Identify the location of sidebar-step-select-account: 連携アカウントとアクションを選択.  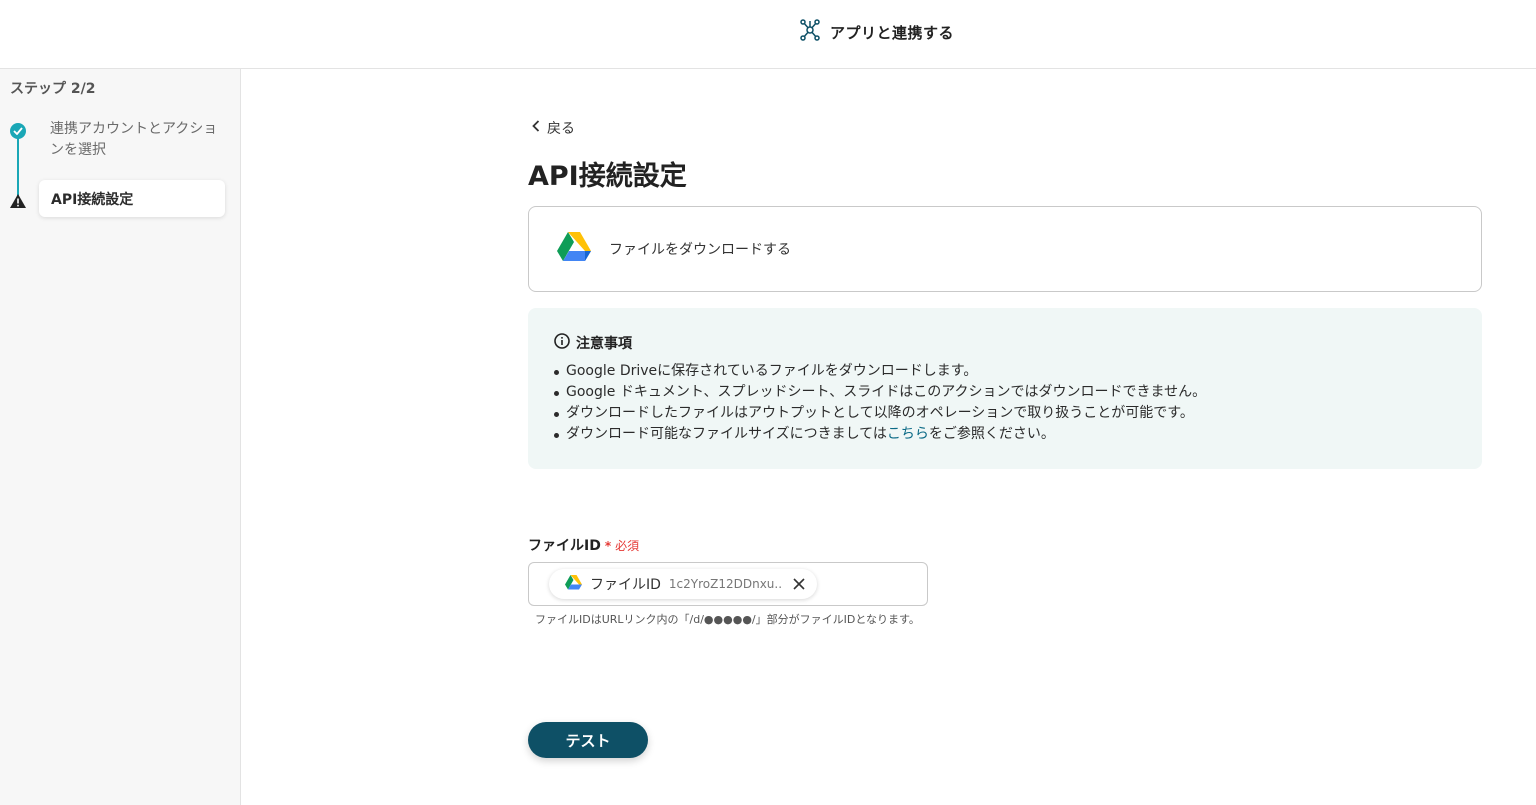
(136, 140).